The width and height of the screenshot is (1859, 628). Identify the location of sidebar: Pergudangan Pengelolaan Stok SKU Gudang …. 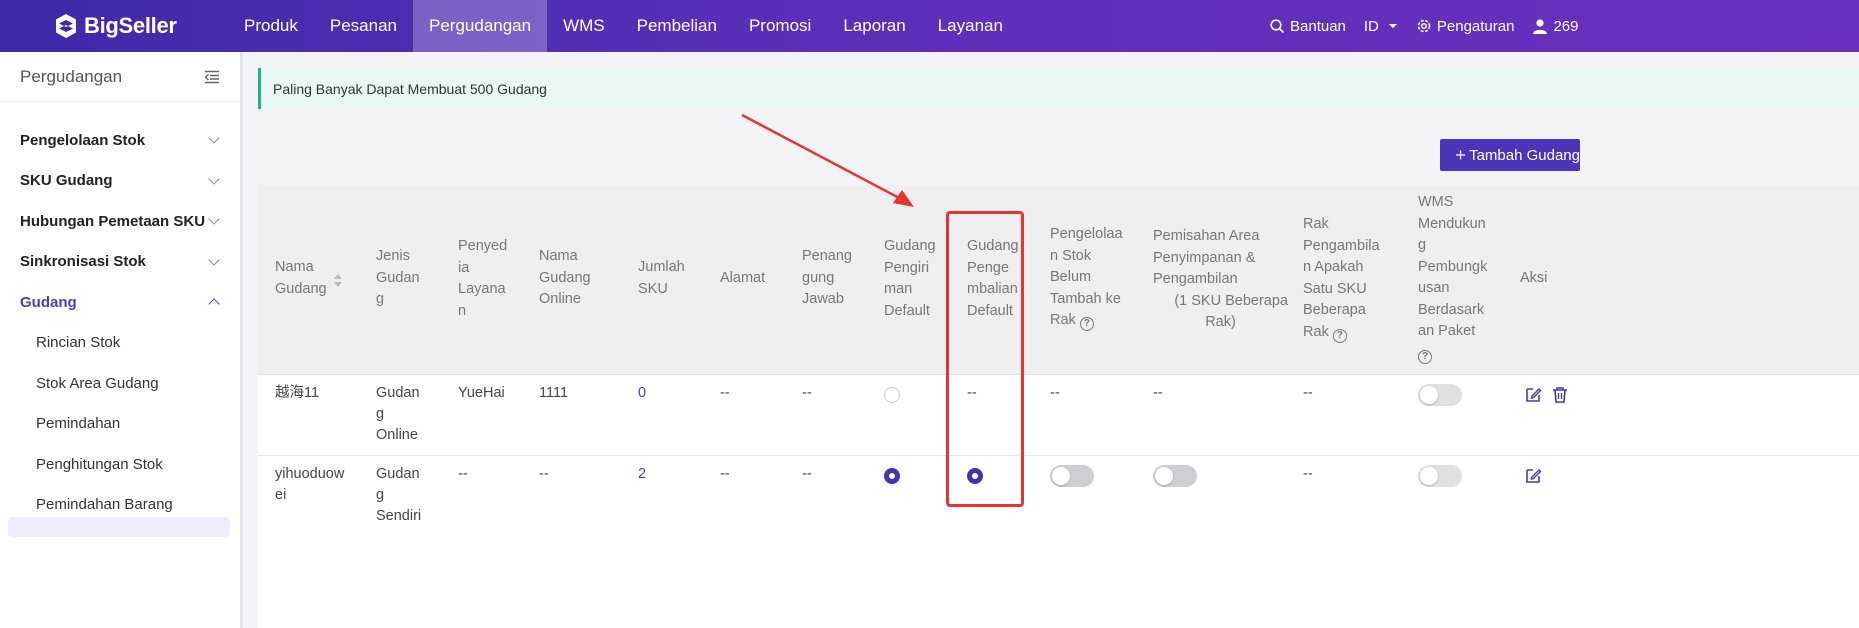
(121, 340).